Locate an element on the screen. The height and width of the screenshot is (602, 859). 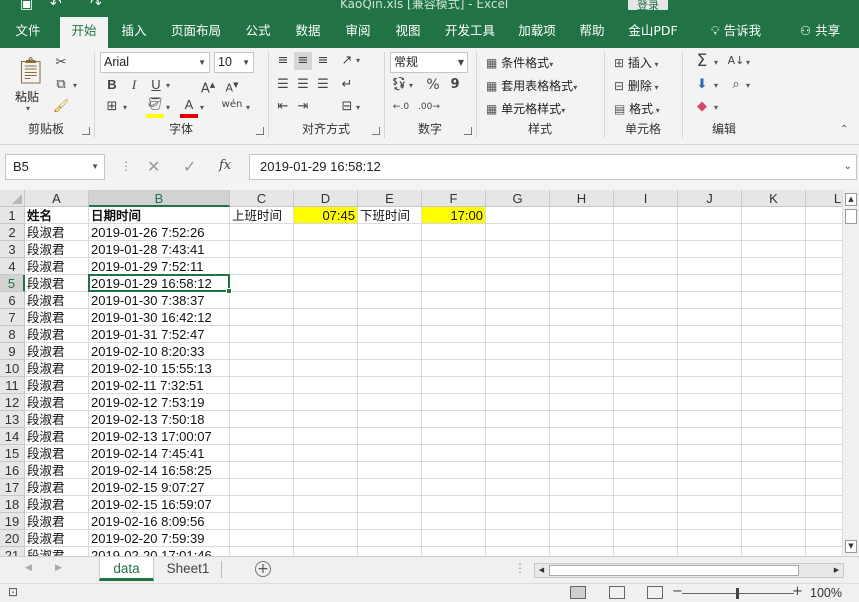
cell-c10 is located at coordinates (262, 368).